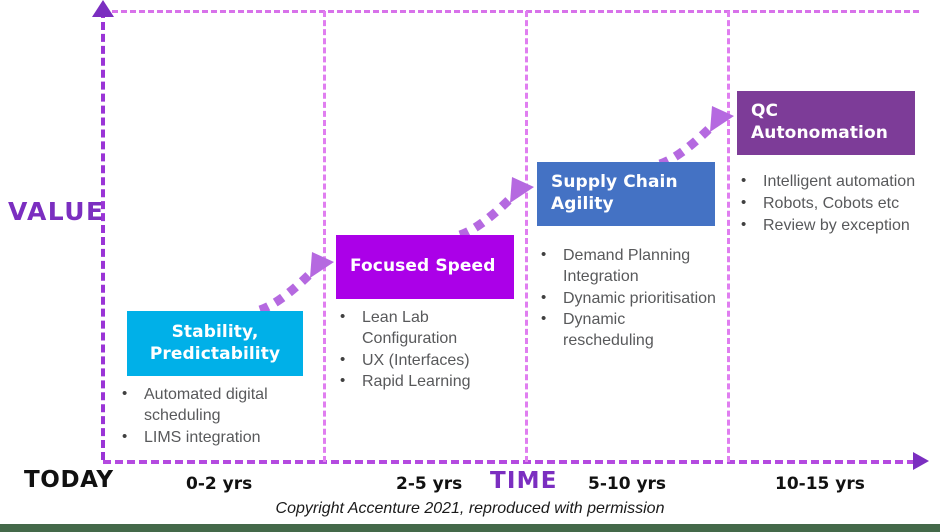 The height and width of the screenshot is (532, 940). I want to click on value-axis-arrowhead, so click(103, 8).